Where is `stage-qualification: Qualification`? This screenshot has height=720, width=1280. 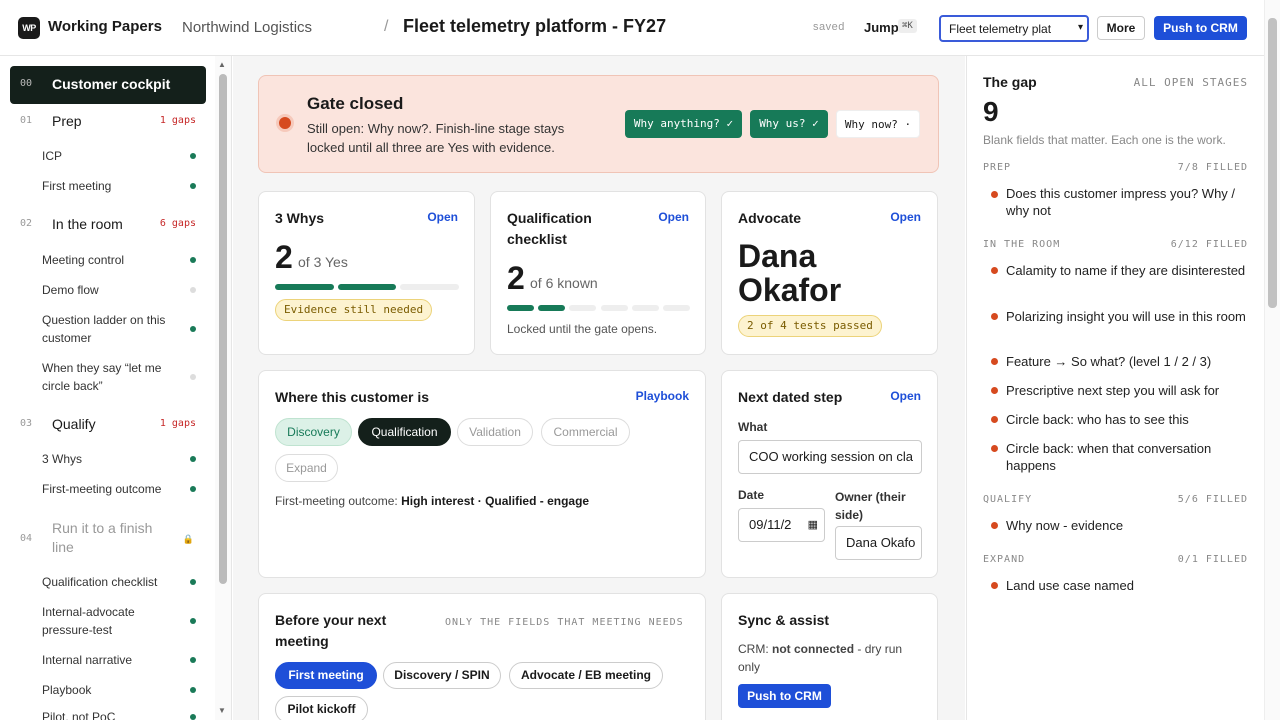 stage-qualification: Qualification is located at coordinates (404, 432).